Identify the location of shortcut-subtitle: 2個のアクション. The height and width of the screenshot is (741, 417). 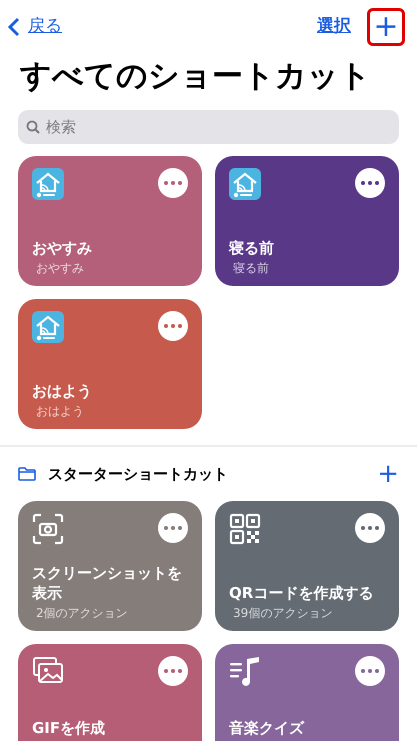
(82, 613).